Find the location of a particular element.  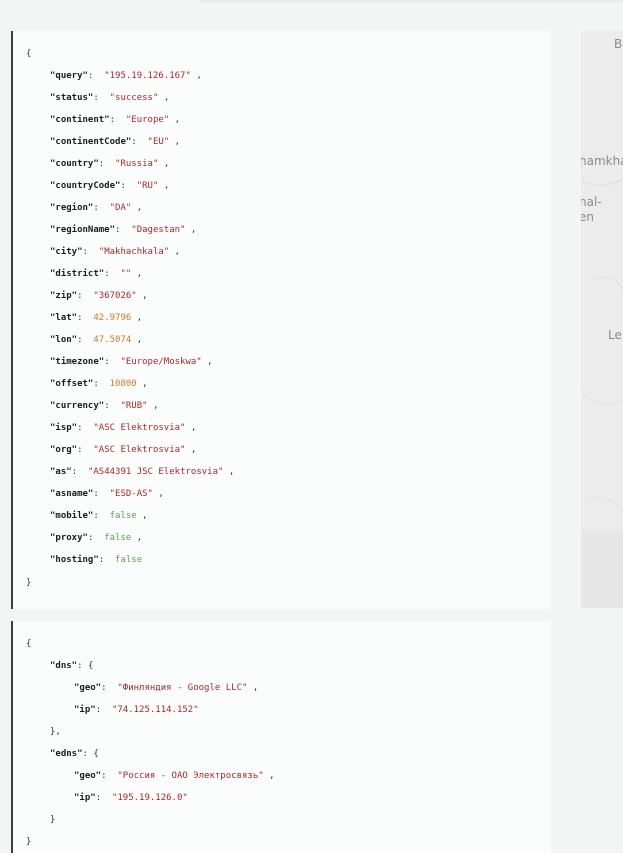

json-entry-line: "district": "" , is located at coordinates (96, 274).